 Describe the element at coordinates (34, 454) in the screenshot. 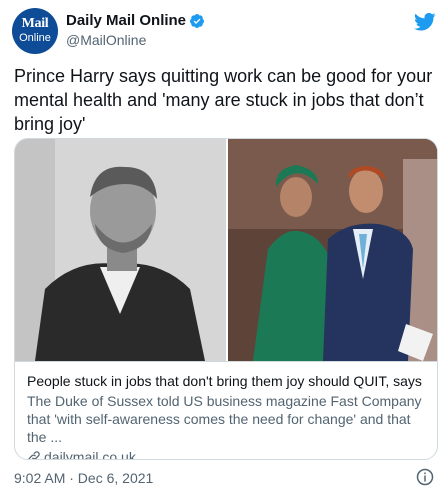

I see `link-icon` at that location.